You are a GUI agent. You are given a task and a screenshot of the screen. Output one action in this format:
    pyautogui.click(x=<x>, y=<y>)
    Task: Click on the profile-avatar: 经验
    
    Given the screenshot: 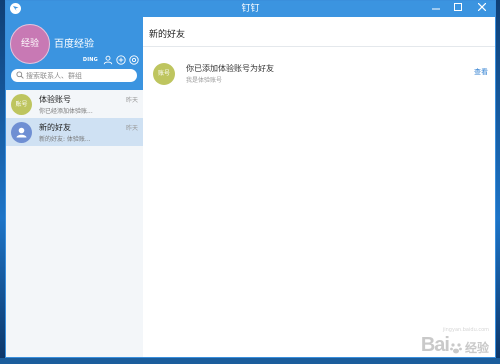 What is the action you would take?
    pyautogui.click(x=30, y=44)
    